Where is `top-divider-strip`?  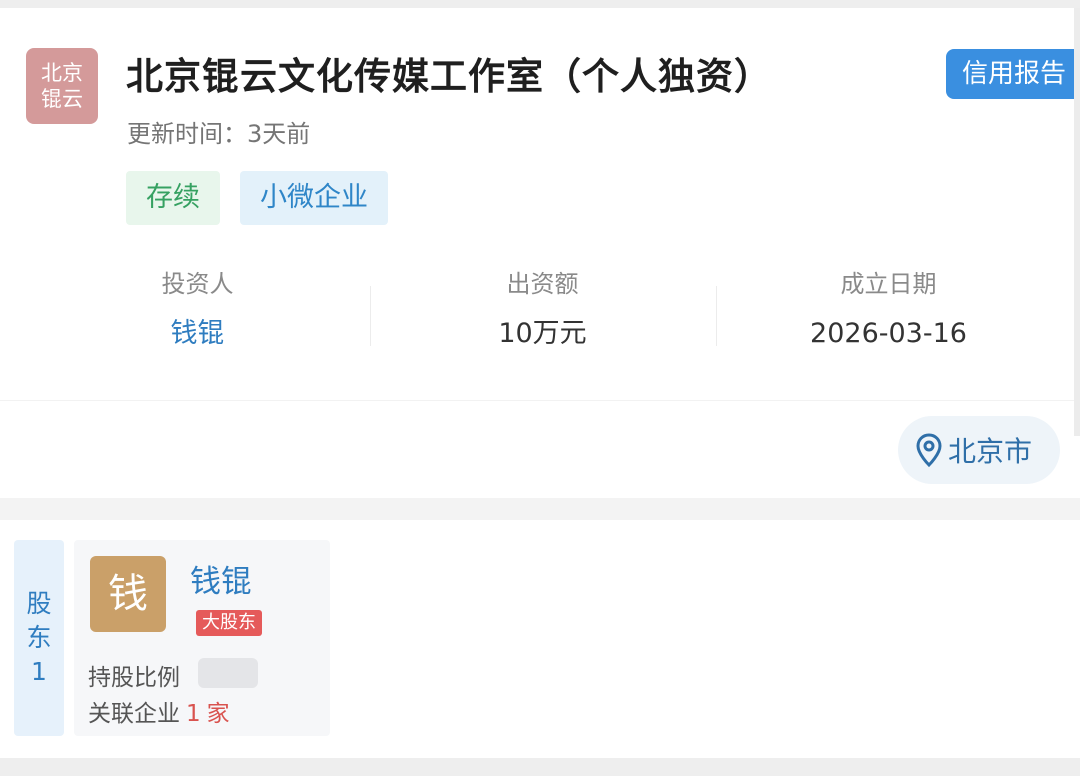 top-divider-strip is located at coordinates (540, 4).